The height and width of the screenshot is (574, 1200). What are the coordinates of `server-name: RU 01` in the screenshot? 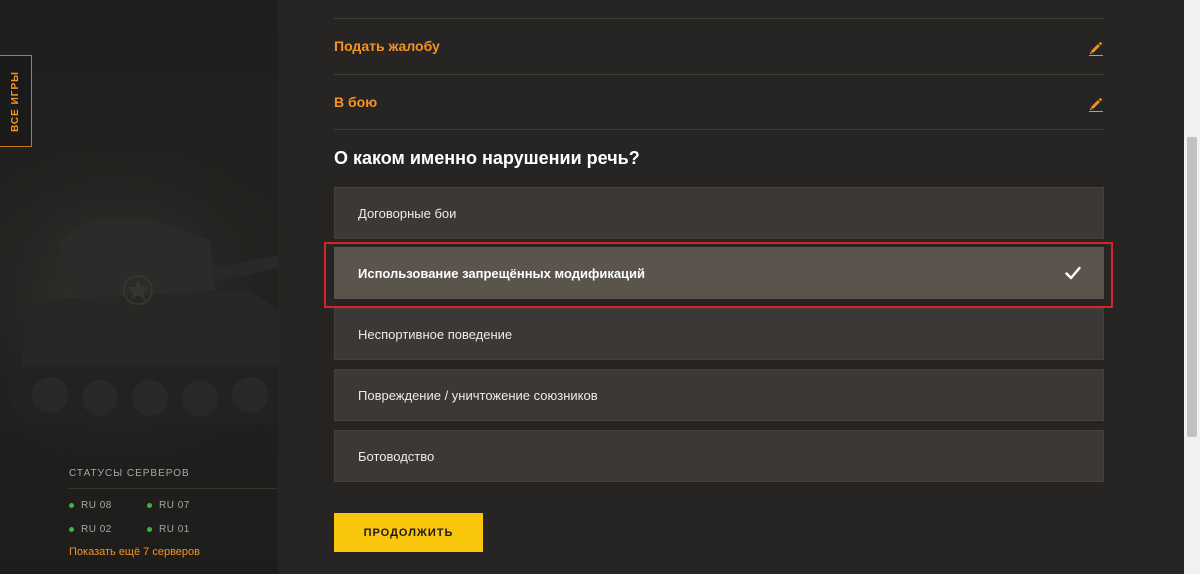 It's located at (174, 529).